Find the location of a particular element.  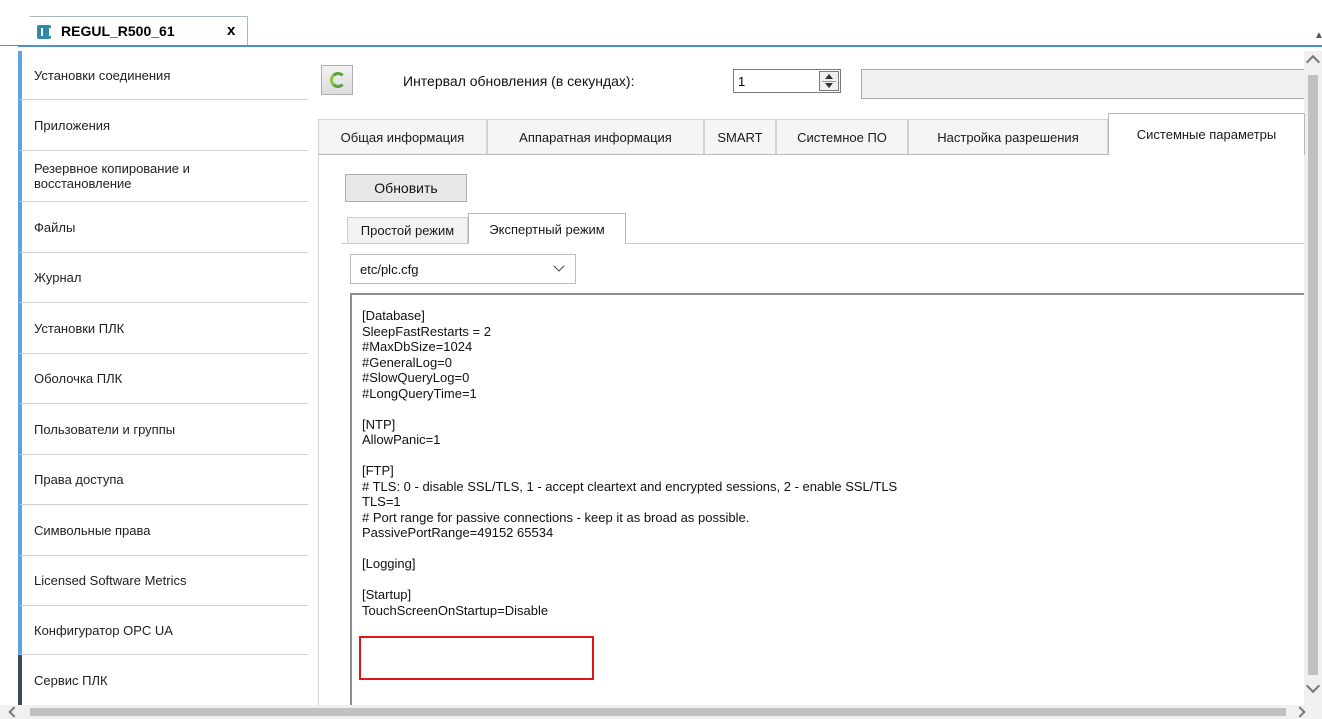

tab-simple-mode: Простой режим is located at coordinates (407, 230).